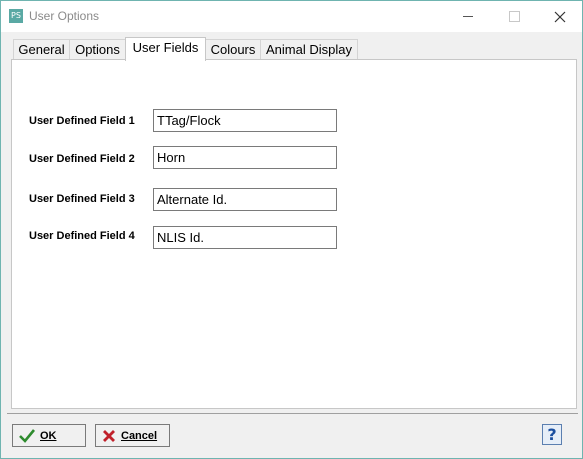  I want to click on maximize-button, so click(514, 16).